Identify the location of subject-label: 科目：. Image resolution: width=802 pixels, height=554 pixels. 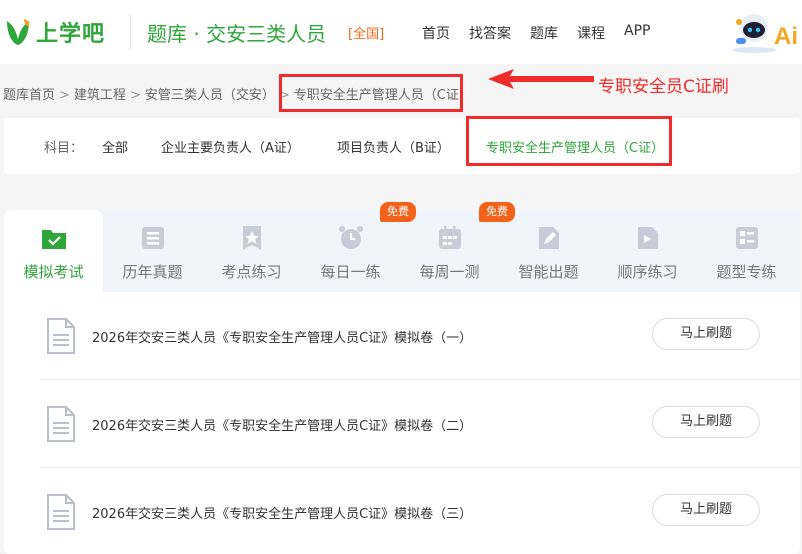
(64, 148).